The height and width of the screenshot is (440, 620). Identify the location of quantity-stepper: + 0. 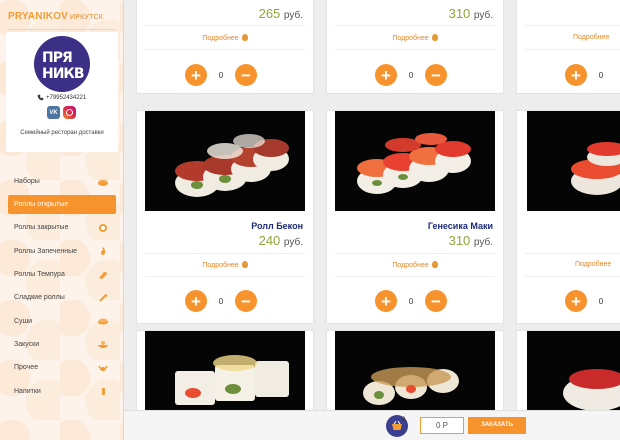
(588, 301).